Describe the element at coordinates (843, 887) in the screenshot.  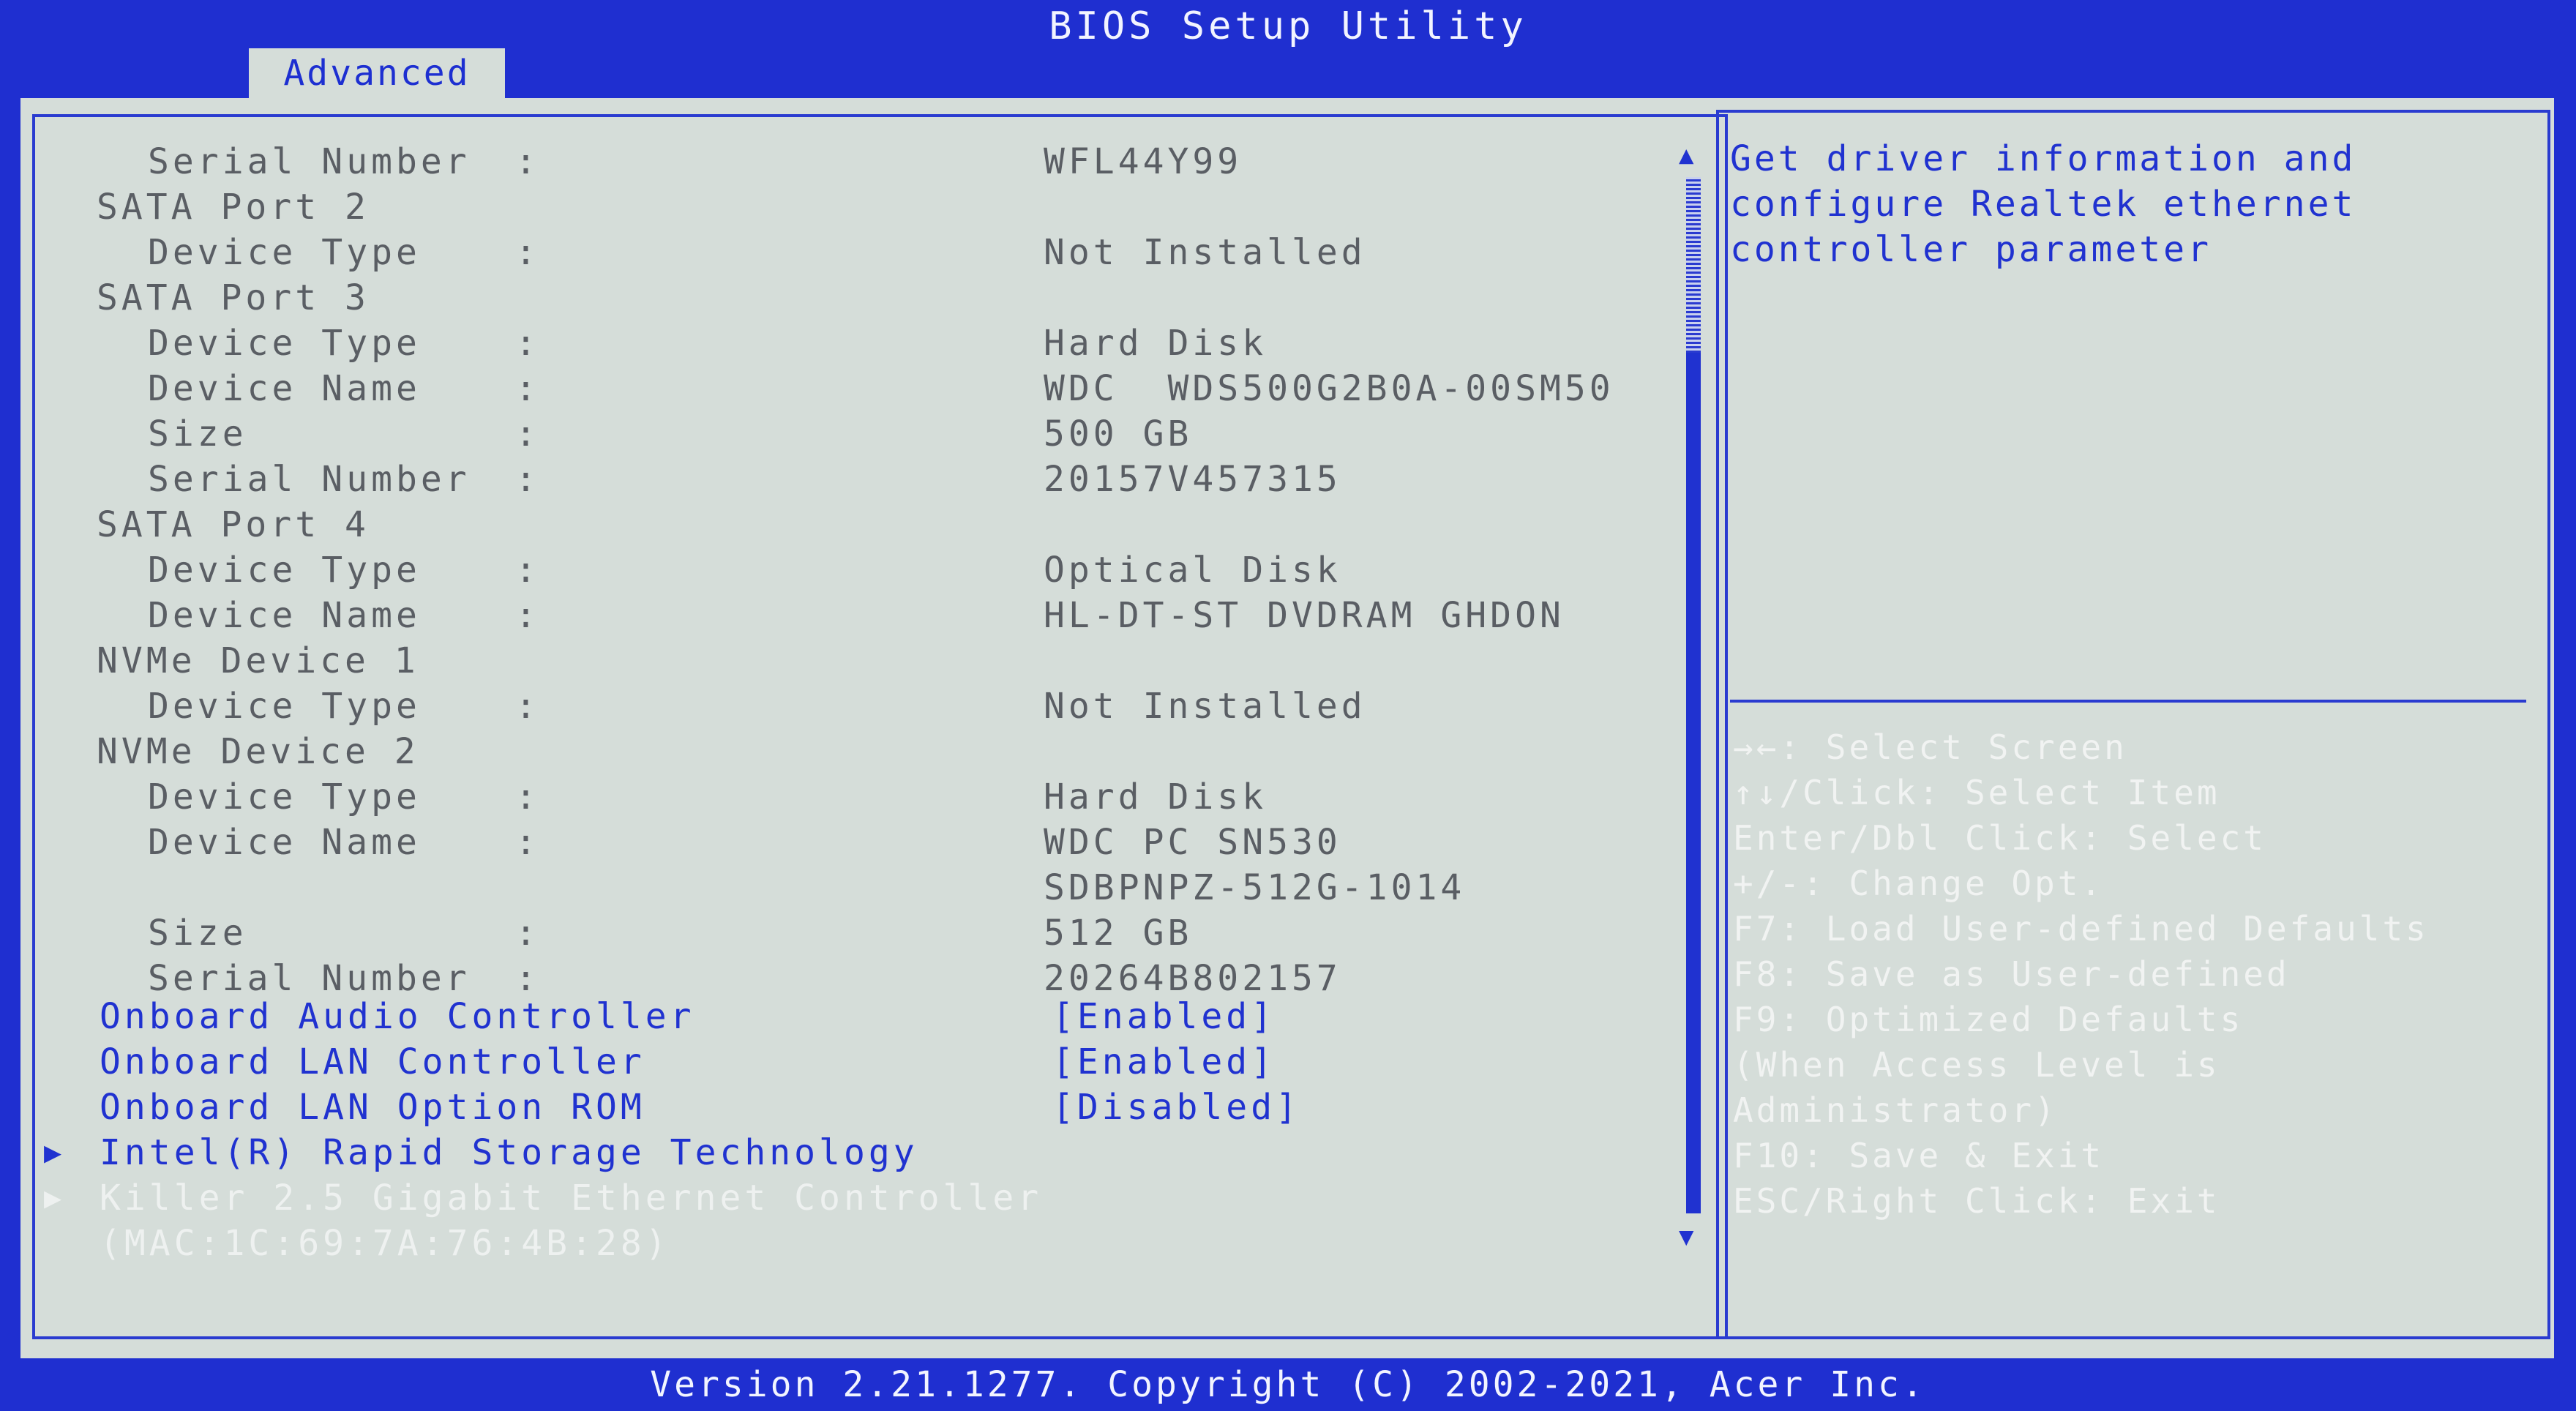
I see `info-row: SDBPNPZ-512G-1014` at that location.